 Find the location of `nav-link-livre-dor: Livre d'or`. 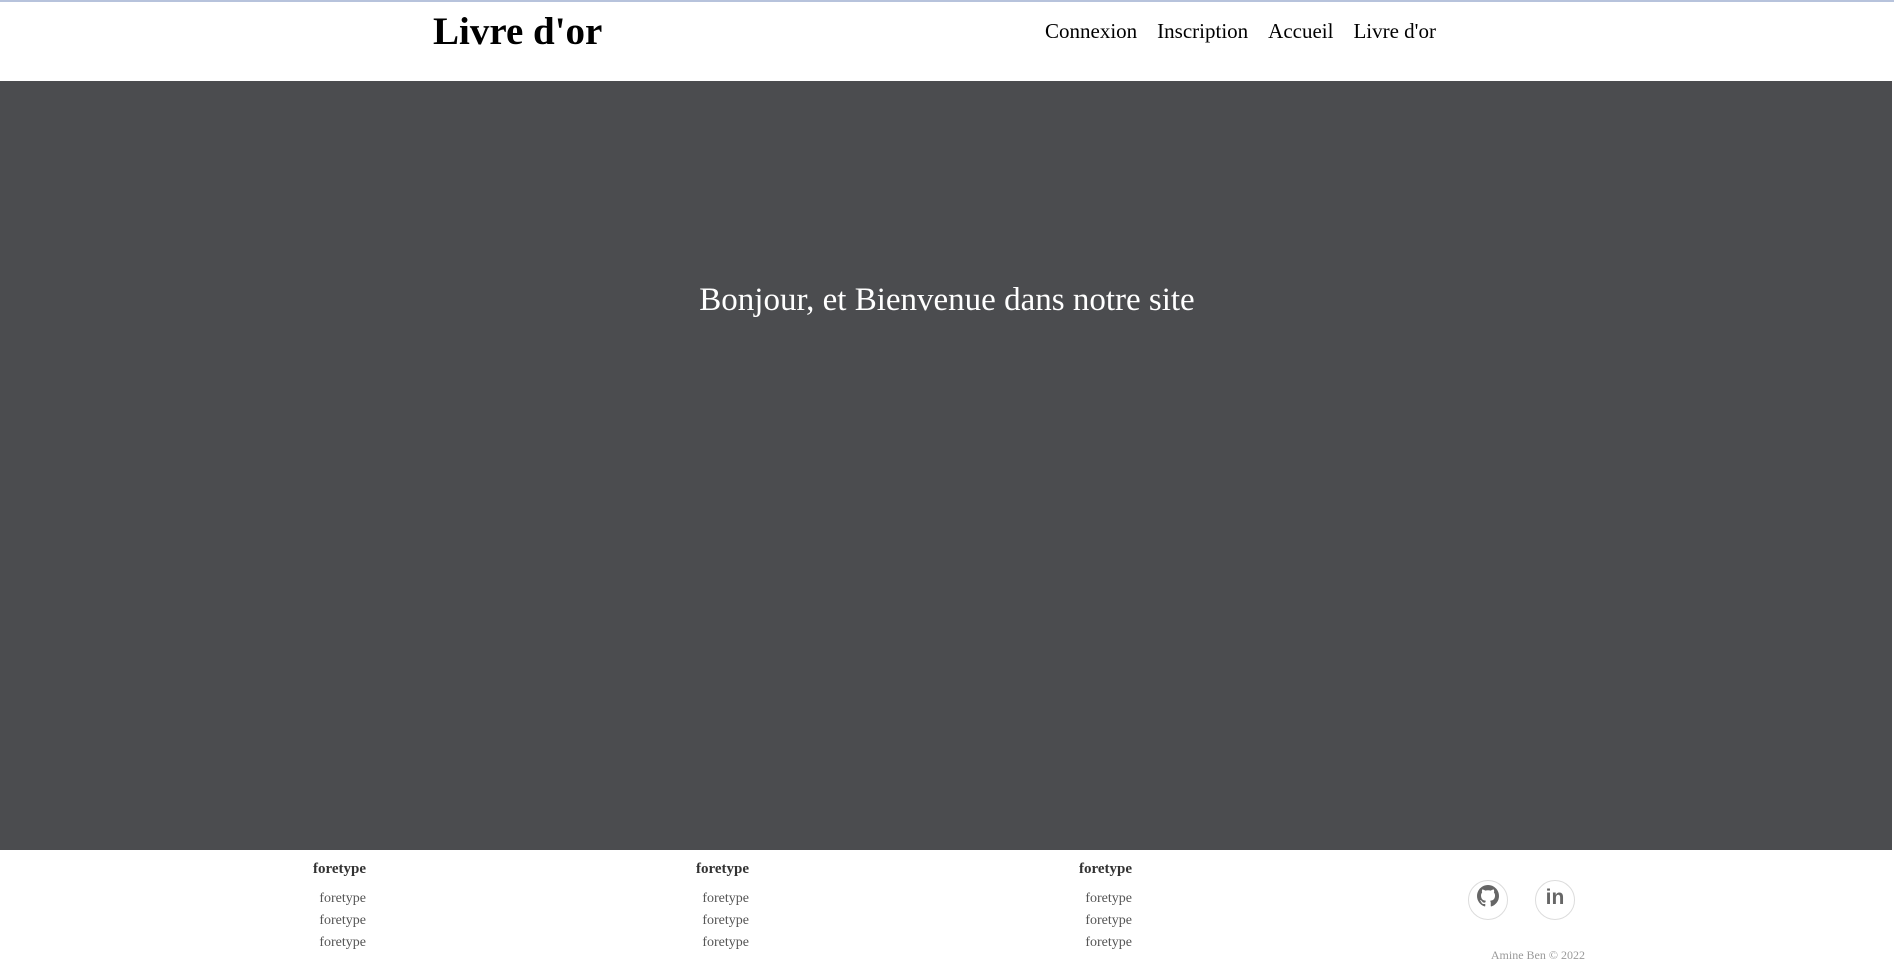

nav-link-livre-dor: Livre d'or is located at coordinates (1394, 31).